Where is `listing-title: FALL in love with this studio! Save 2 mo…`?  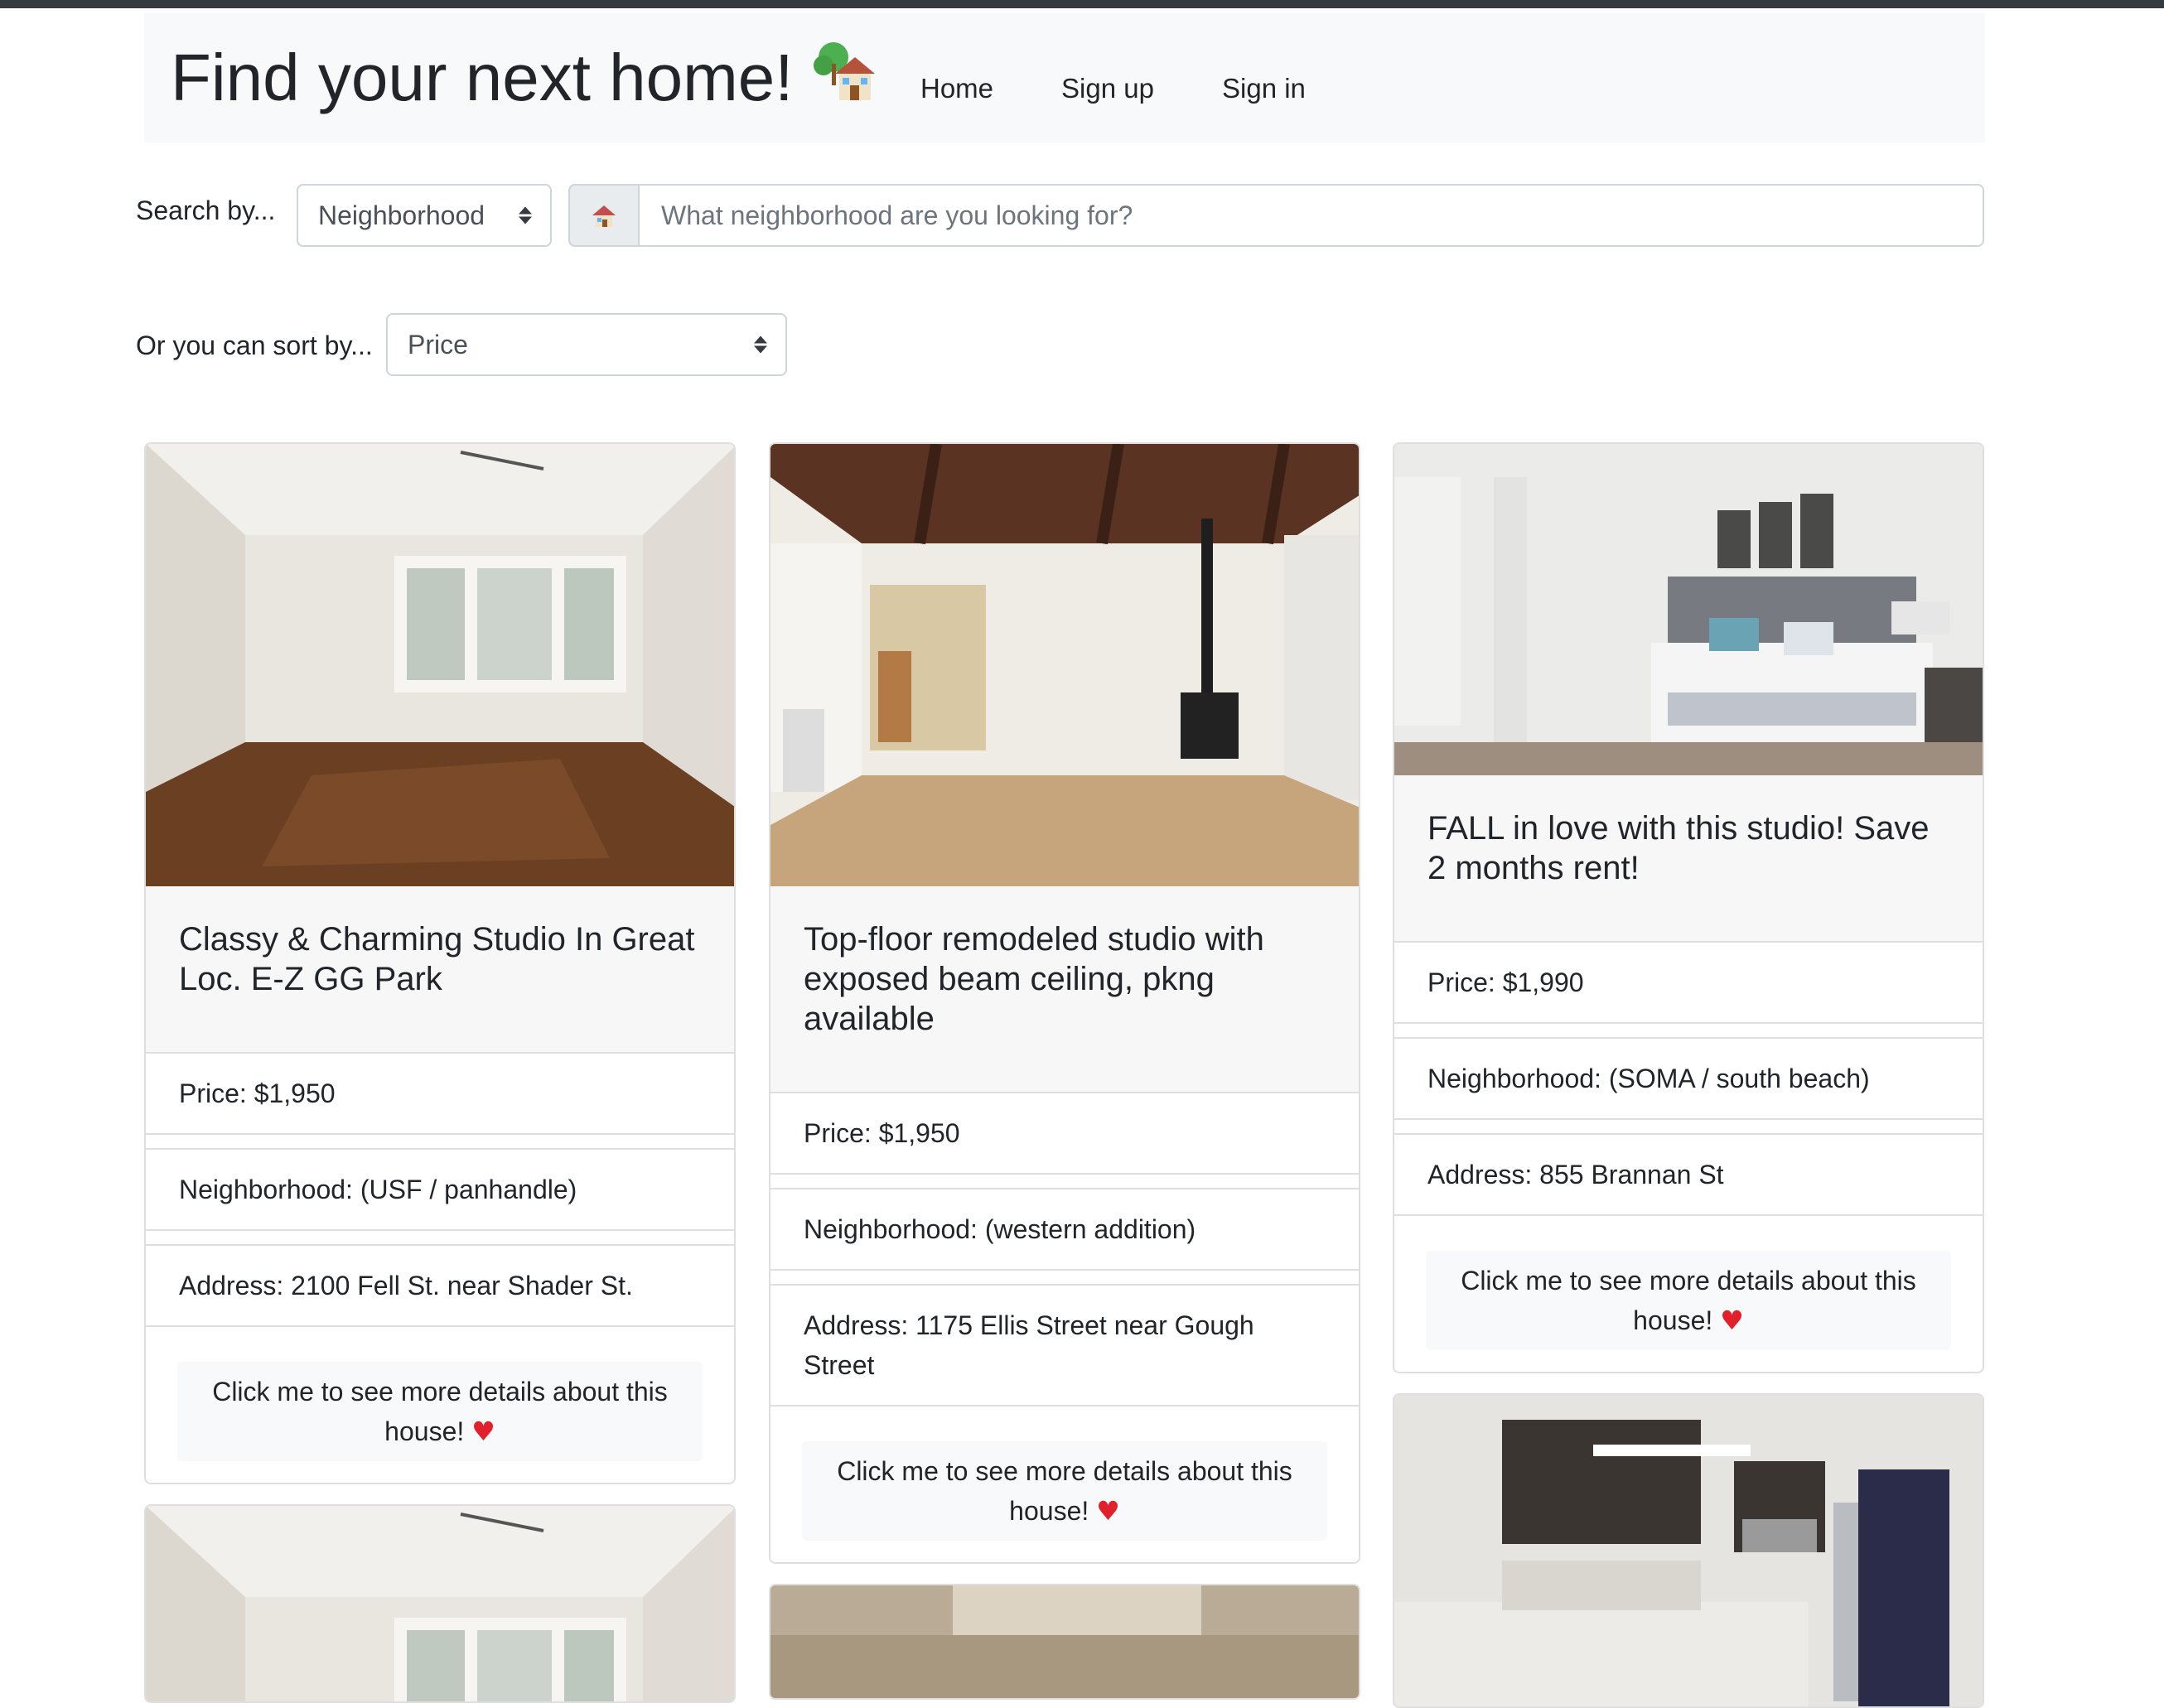 listing-title: FALL in love with this studio! Save 2 mo… is located at coordinates (1688, 858).